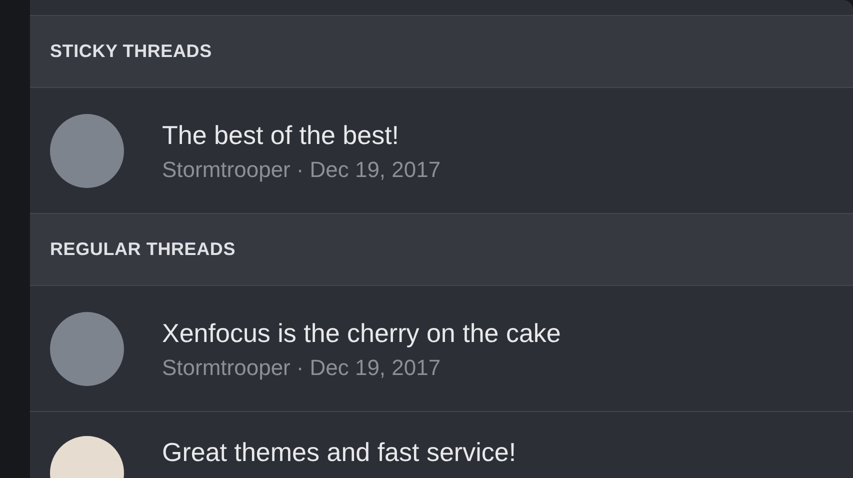  Describe the element at coordinates (361, 332) in the screenshot. I see `thread-title: Xenfocus is the cherry on the cake` at that location.